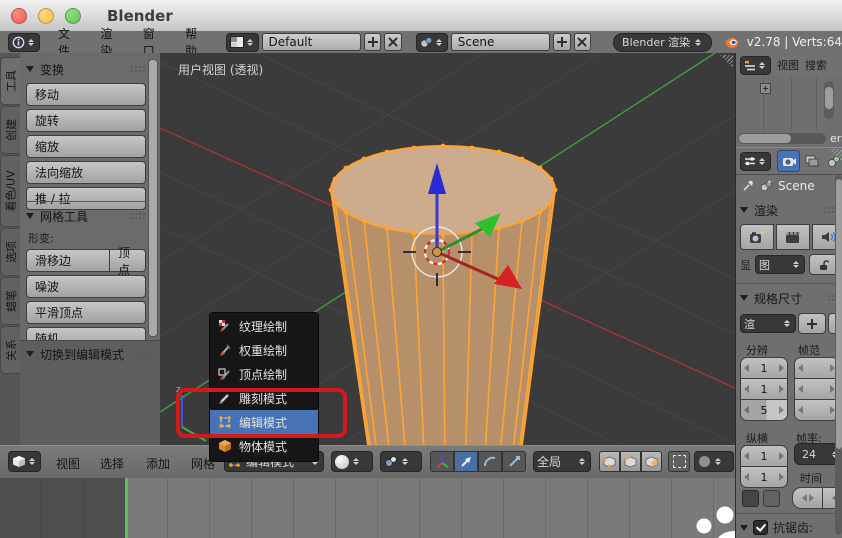 The width and height of the screenshot is (842, 538). Describe the element at coordinates (562, 461) in the screenshot. I see `transform-orientation-dropdown: 全局` at that location.